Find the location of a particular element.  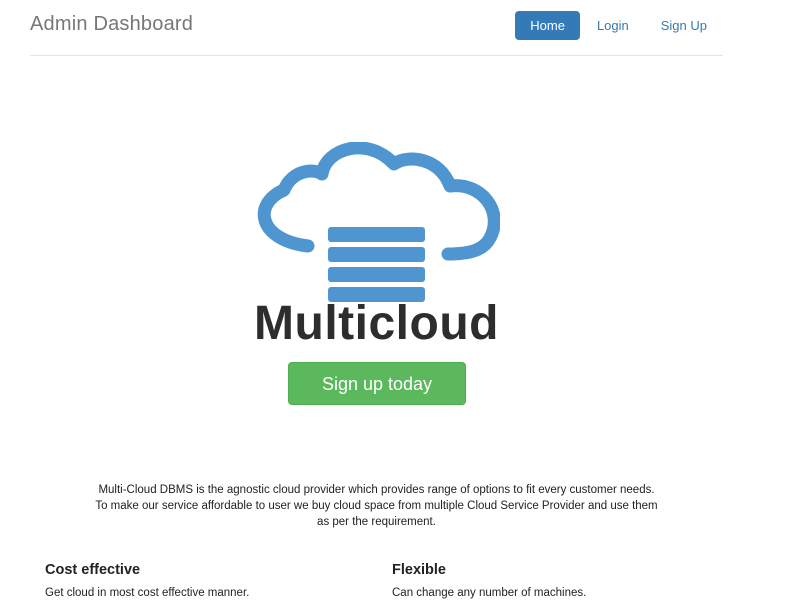

navbar-links: Home Login Sign Up is located at coordinates (619, 25).